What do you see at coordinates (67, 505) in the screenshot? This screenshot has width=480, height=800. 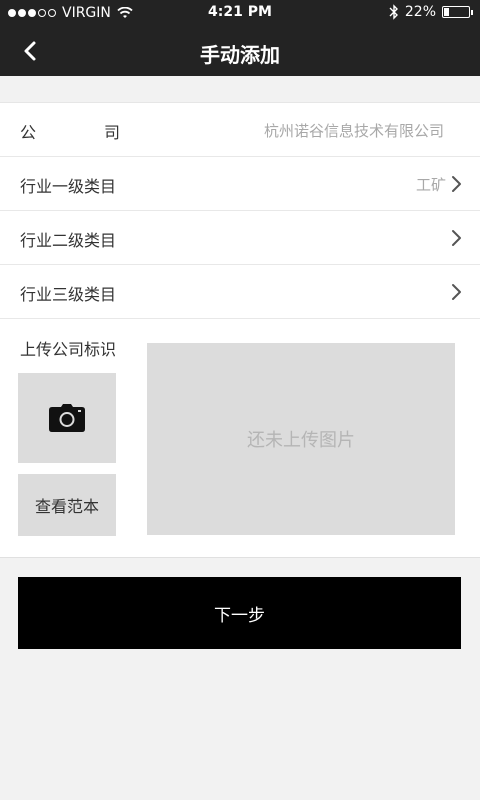 I see `view-sample-button: 查看范本` at bounding box center [67, 505].